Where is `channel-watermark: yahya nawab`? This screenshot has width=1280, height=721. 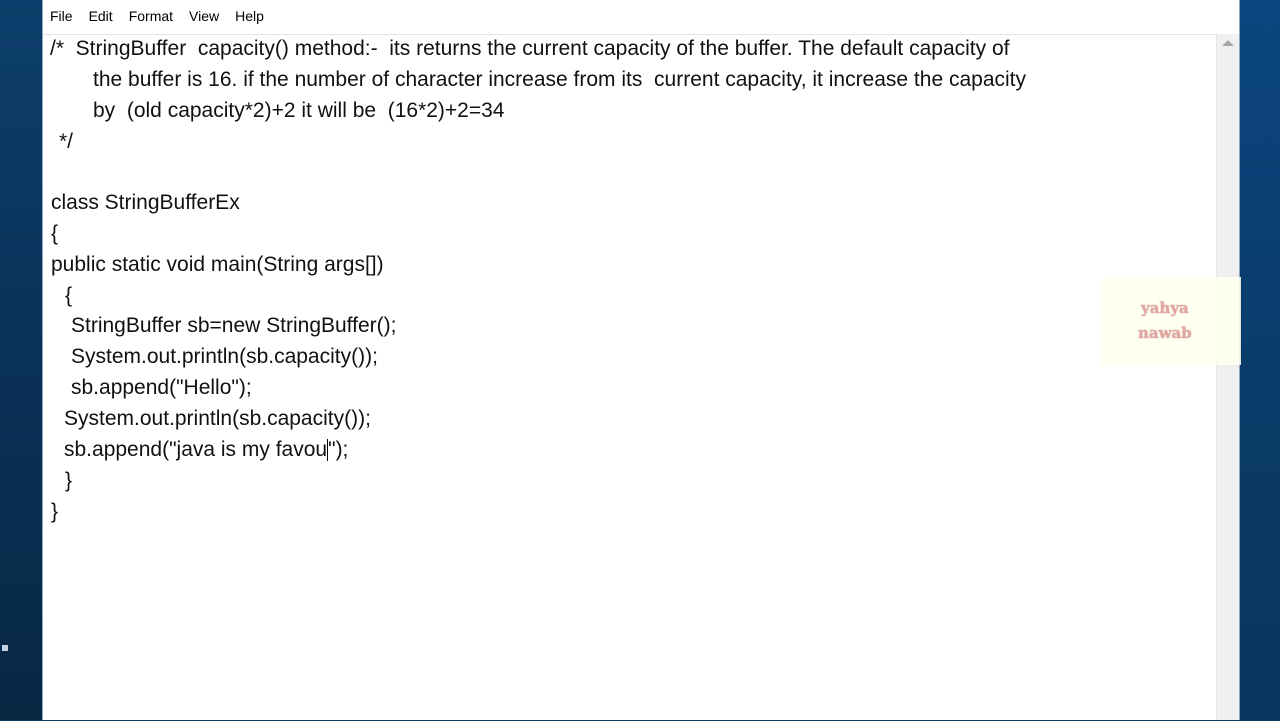
channel-watermark: yahya nawab is located at coordinates (1171, 321).